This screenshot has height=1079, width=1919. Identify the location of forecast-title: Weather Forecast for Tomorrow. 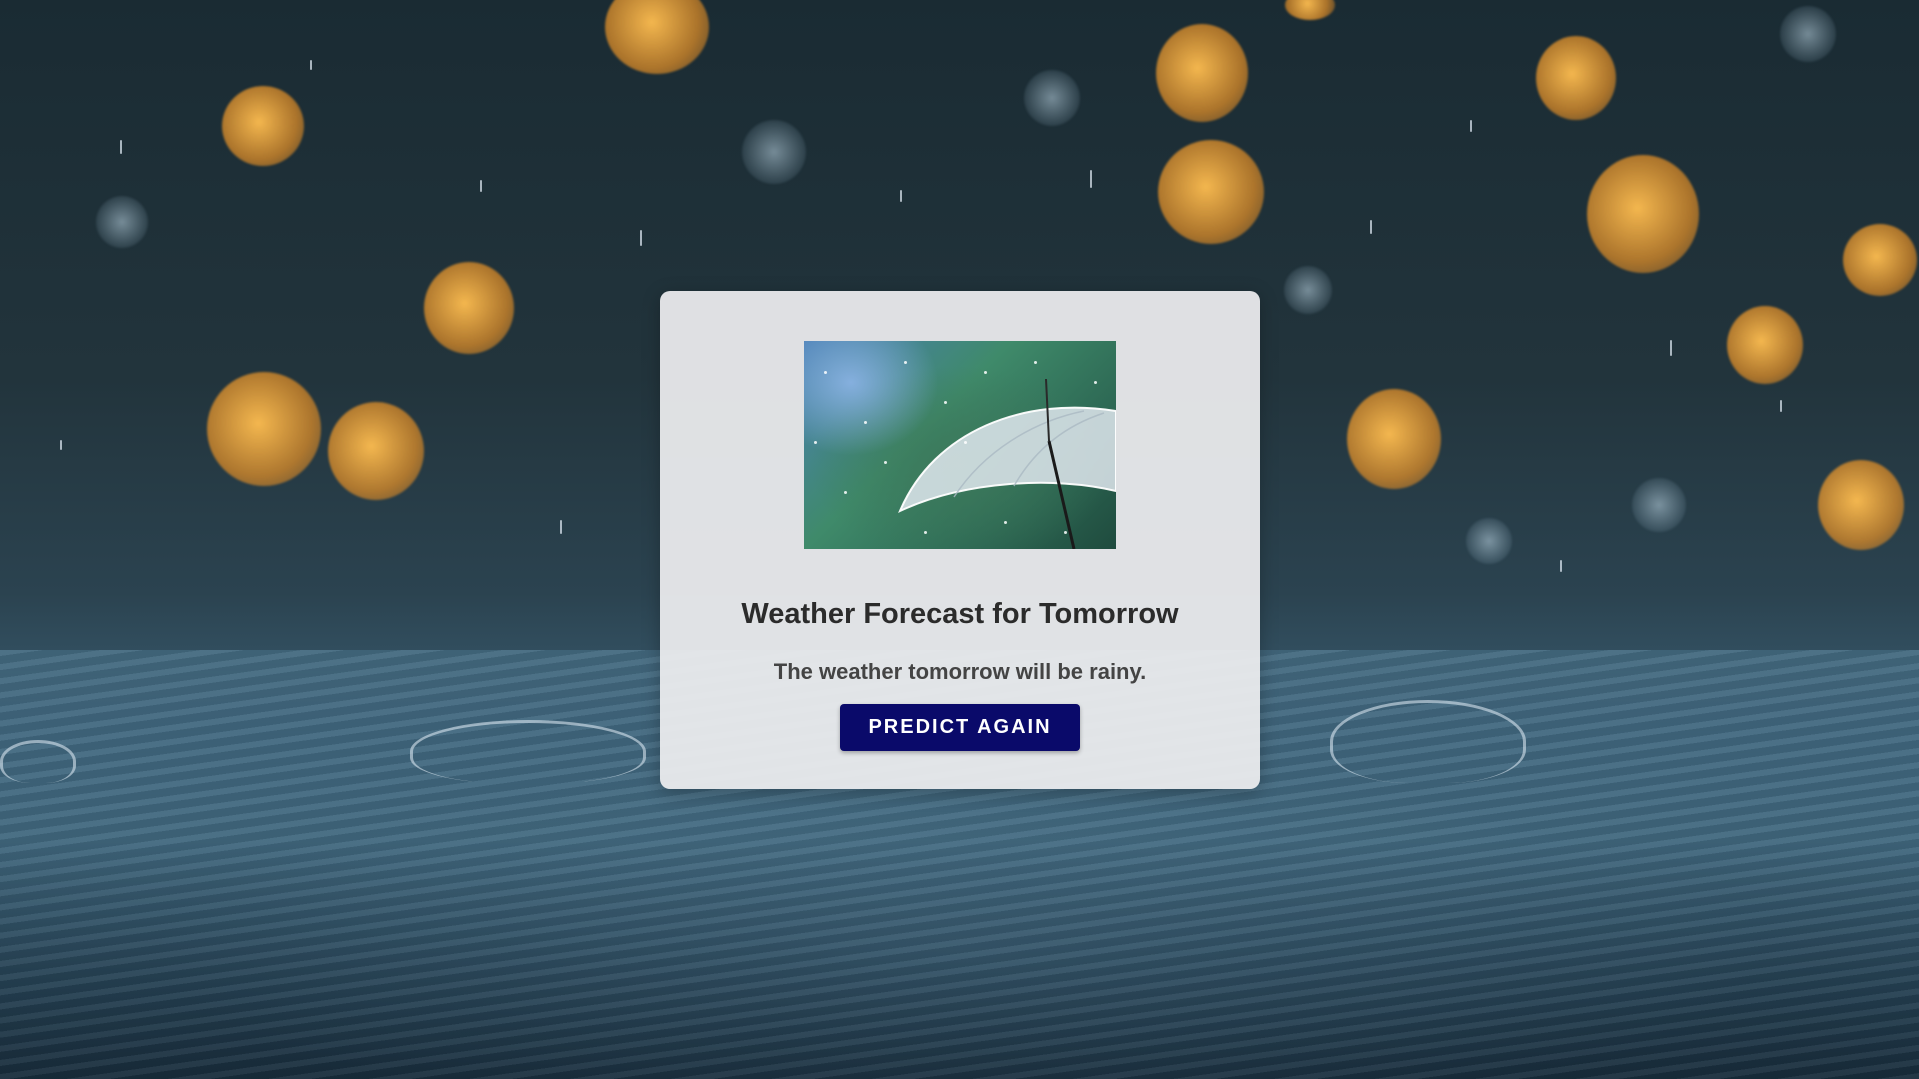
(960, 614).